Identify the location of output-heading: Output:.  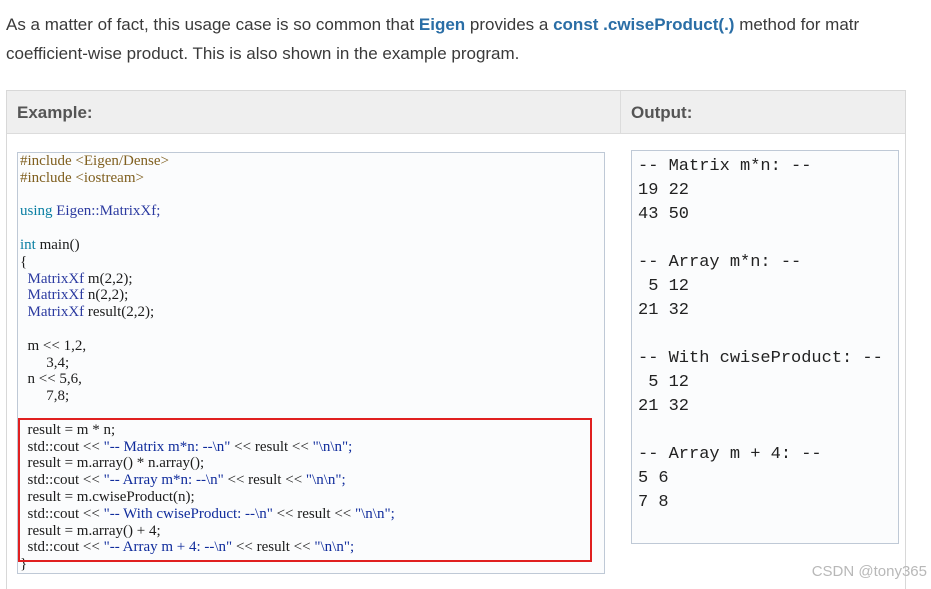
(662, 112).